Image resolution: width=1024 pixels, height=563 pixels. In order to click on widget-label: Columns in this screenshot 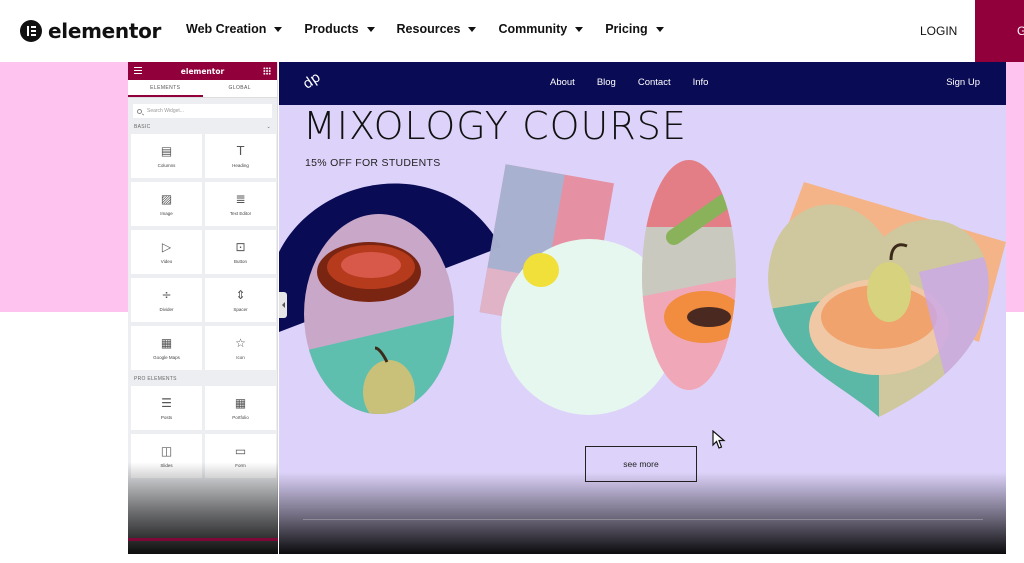, I will do `click(166, 165)`.